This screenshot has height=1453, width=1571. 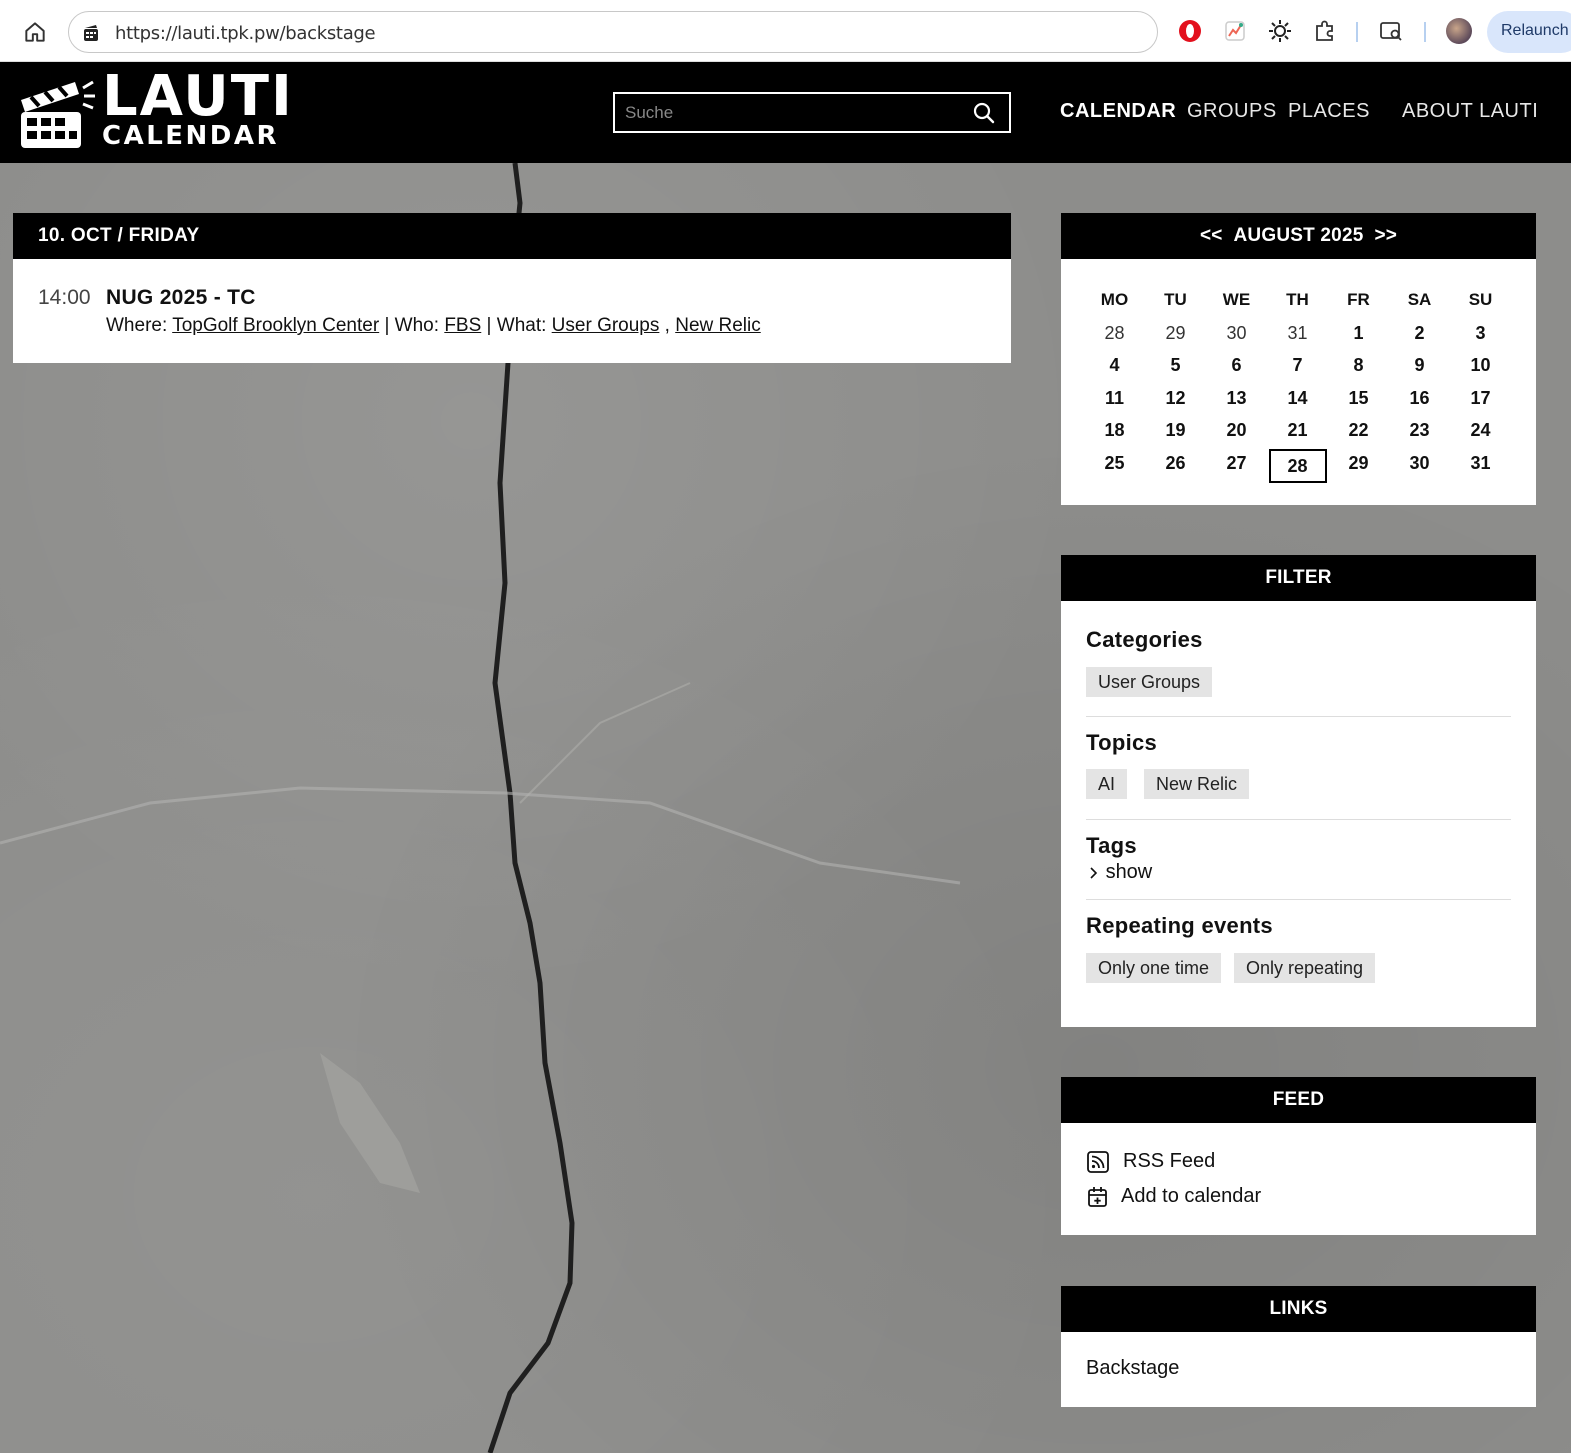 I want to click on topics-title: Topics, so click(x=1122, y=742).